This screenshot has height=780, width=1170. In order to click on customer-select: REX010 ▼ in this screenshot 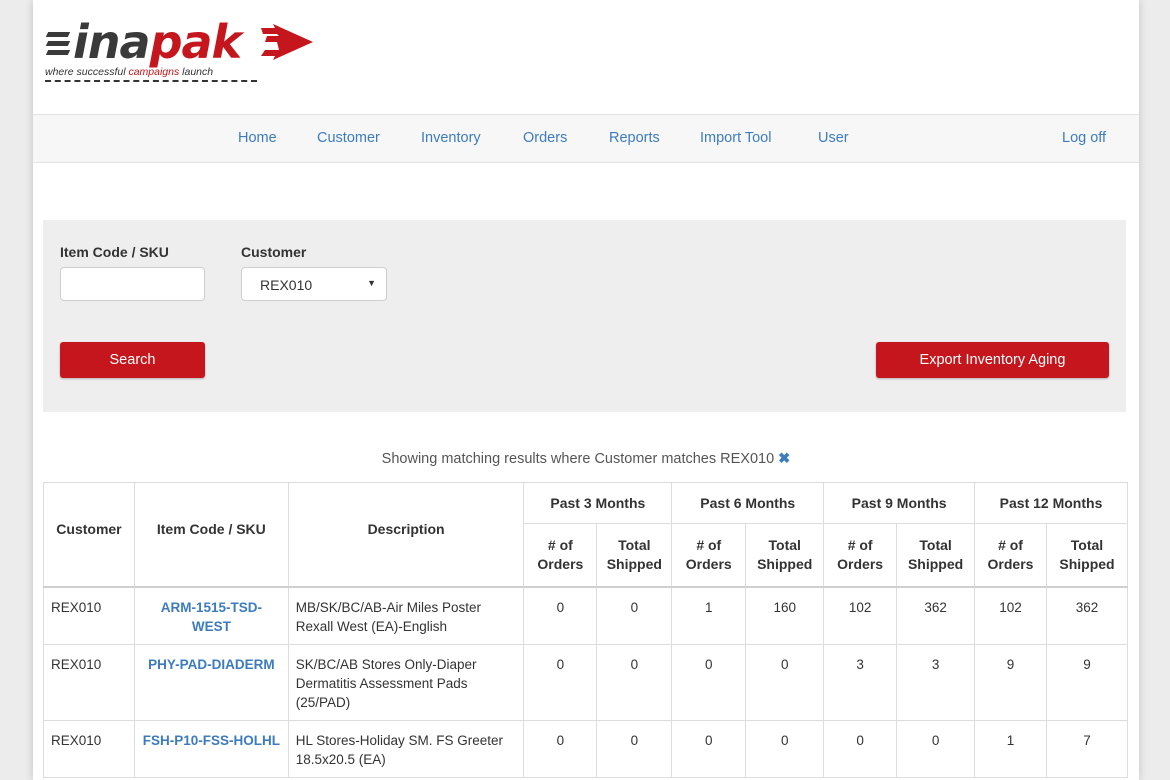, I will do `click(314, 284)`.